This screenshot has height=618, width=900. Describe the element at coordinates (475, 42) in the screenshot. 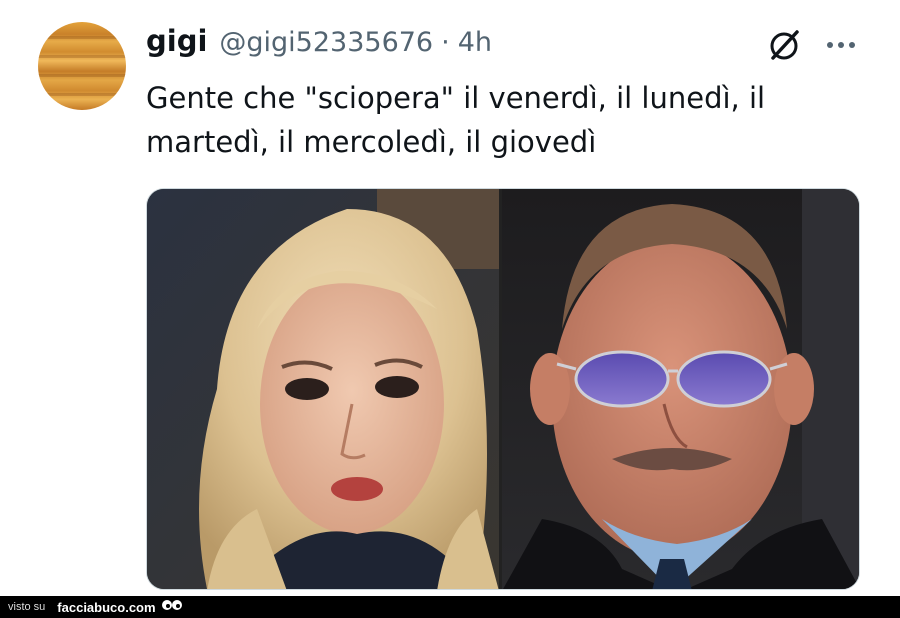

I see `timestamp: 4h` at that location.